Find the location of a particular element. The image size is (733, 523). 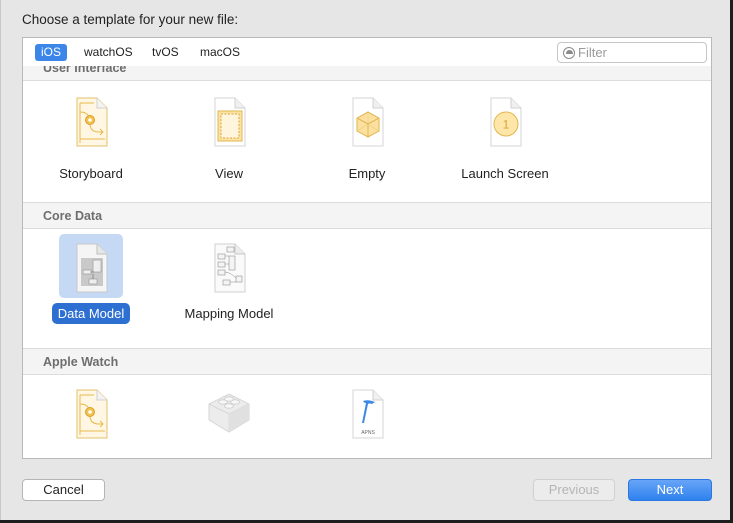

section-title: Core Data is located at coordinates (73, 216).